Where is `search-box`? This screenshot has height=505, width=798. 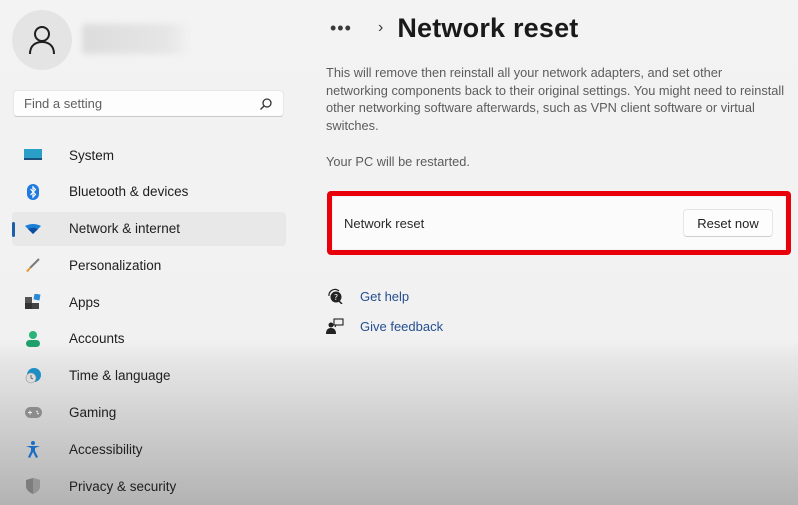
search-box is located at coordinates (148, 103).